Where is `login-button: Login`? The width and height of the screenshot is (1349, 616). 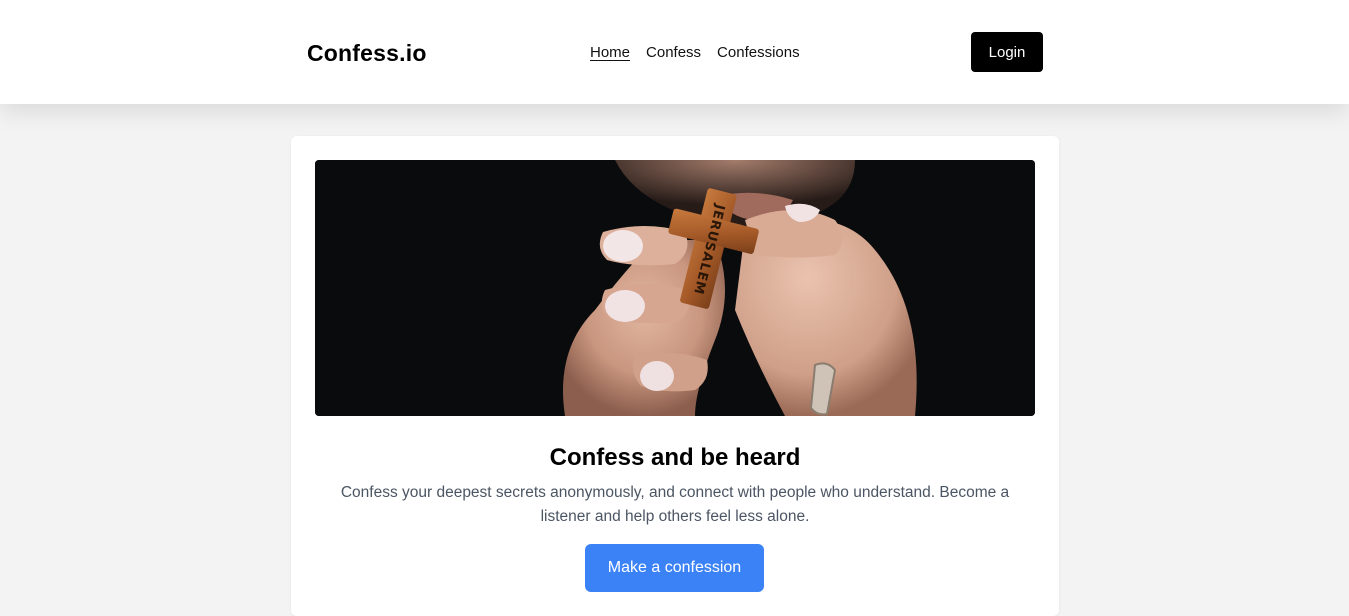
login-button: Login is located at coordinates (1007, 52).